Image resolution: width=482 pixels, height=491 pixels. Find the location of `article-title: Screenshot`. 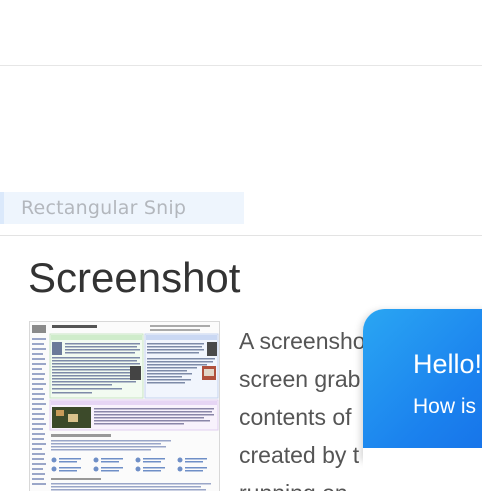

article-title: Screenshot is located at coordinates (134, 277).